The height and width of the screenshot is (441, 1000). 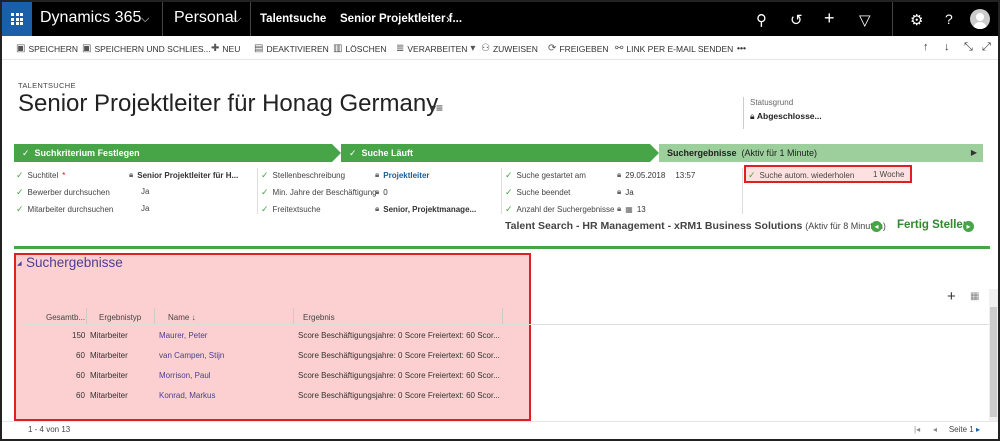 What do you see at coordinates (436, 108) in the screenshot?
I see `form-selector-icon: ▾≡` at bounding box center [436, 108].